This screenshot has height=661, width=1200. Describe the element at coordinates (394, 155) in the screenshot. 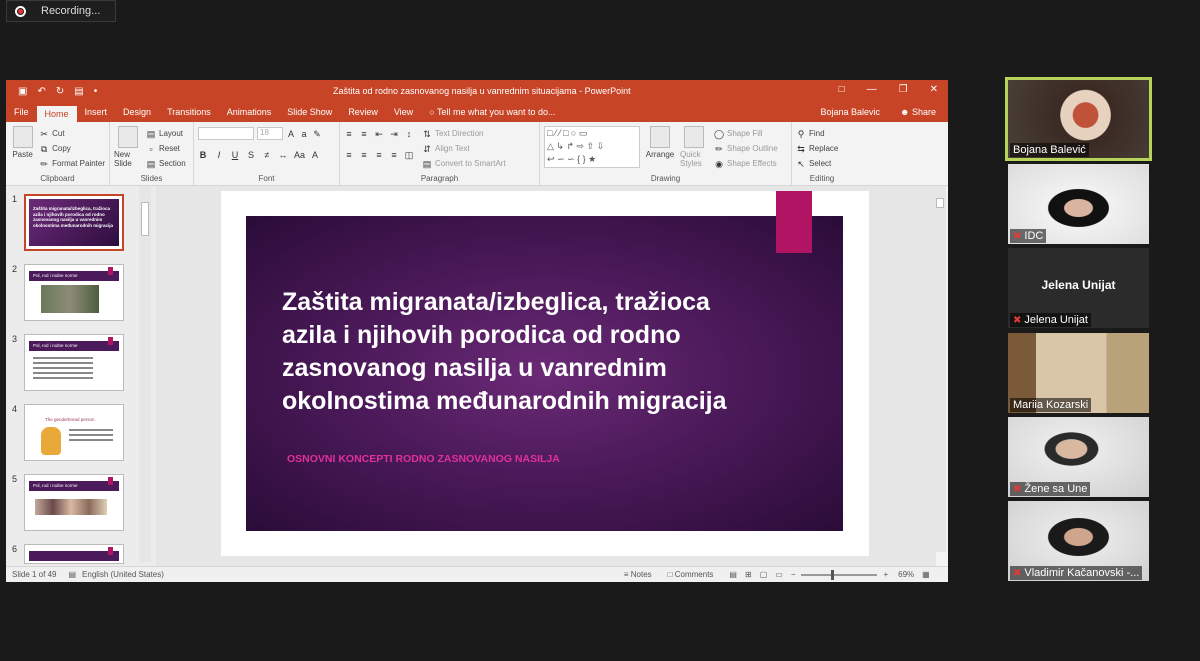

I see `justify-icon: ≡` at that location.